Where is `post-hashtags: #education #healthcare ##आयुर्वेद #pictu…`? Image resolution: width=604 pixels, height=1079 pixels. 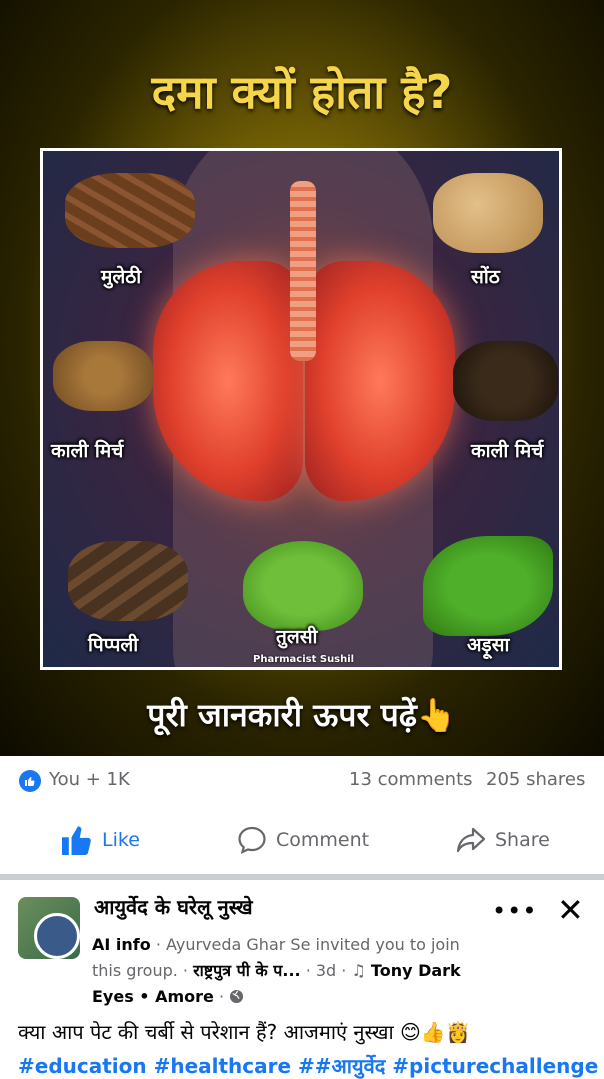 post-hashtags: #education #healthcare ##आयुर्वेद #pictu… is located at coordinates (308, 1065).